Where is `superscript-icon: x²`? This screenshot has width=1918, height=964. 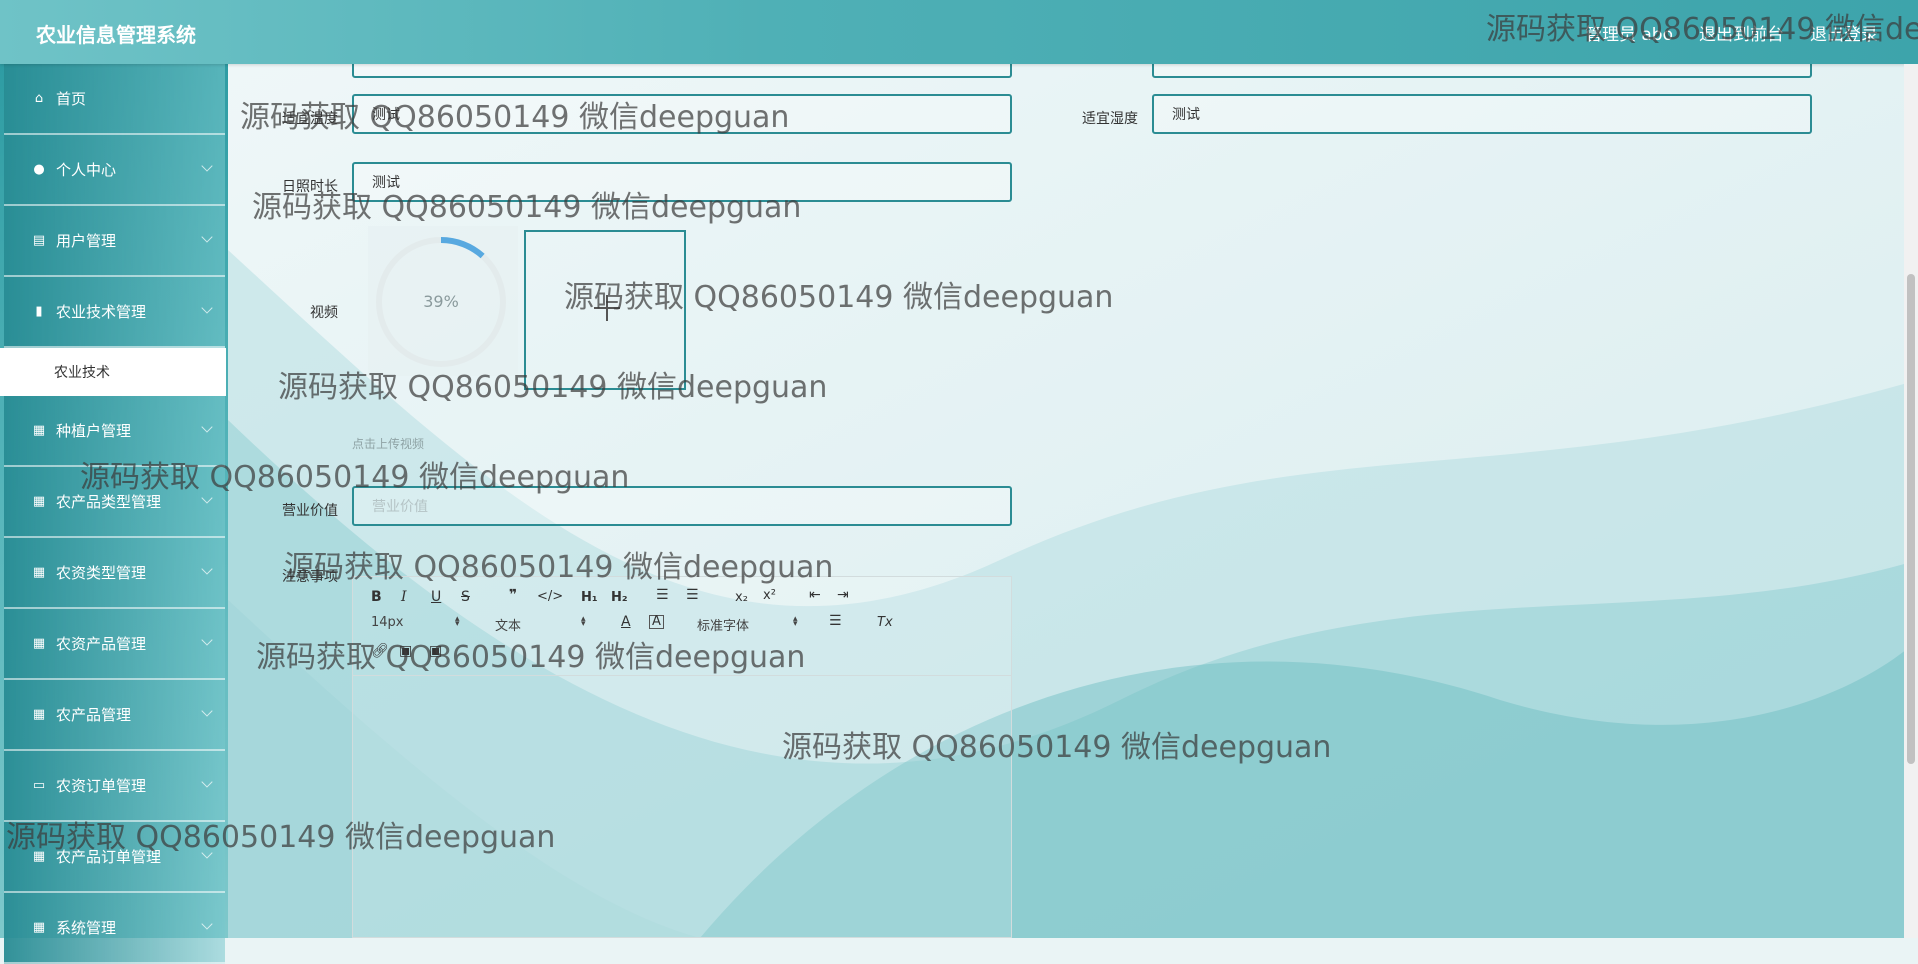 superscript-icon: x² is located at coordinates (769, 595).